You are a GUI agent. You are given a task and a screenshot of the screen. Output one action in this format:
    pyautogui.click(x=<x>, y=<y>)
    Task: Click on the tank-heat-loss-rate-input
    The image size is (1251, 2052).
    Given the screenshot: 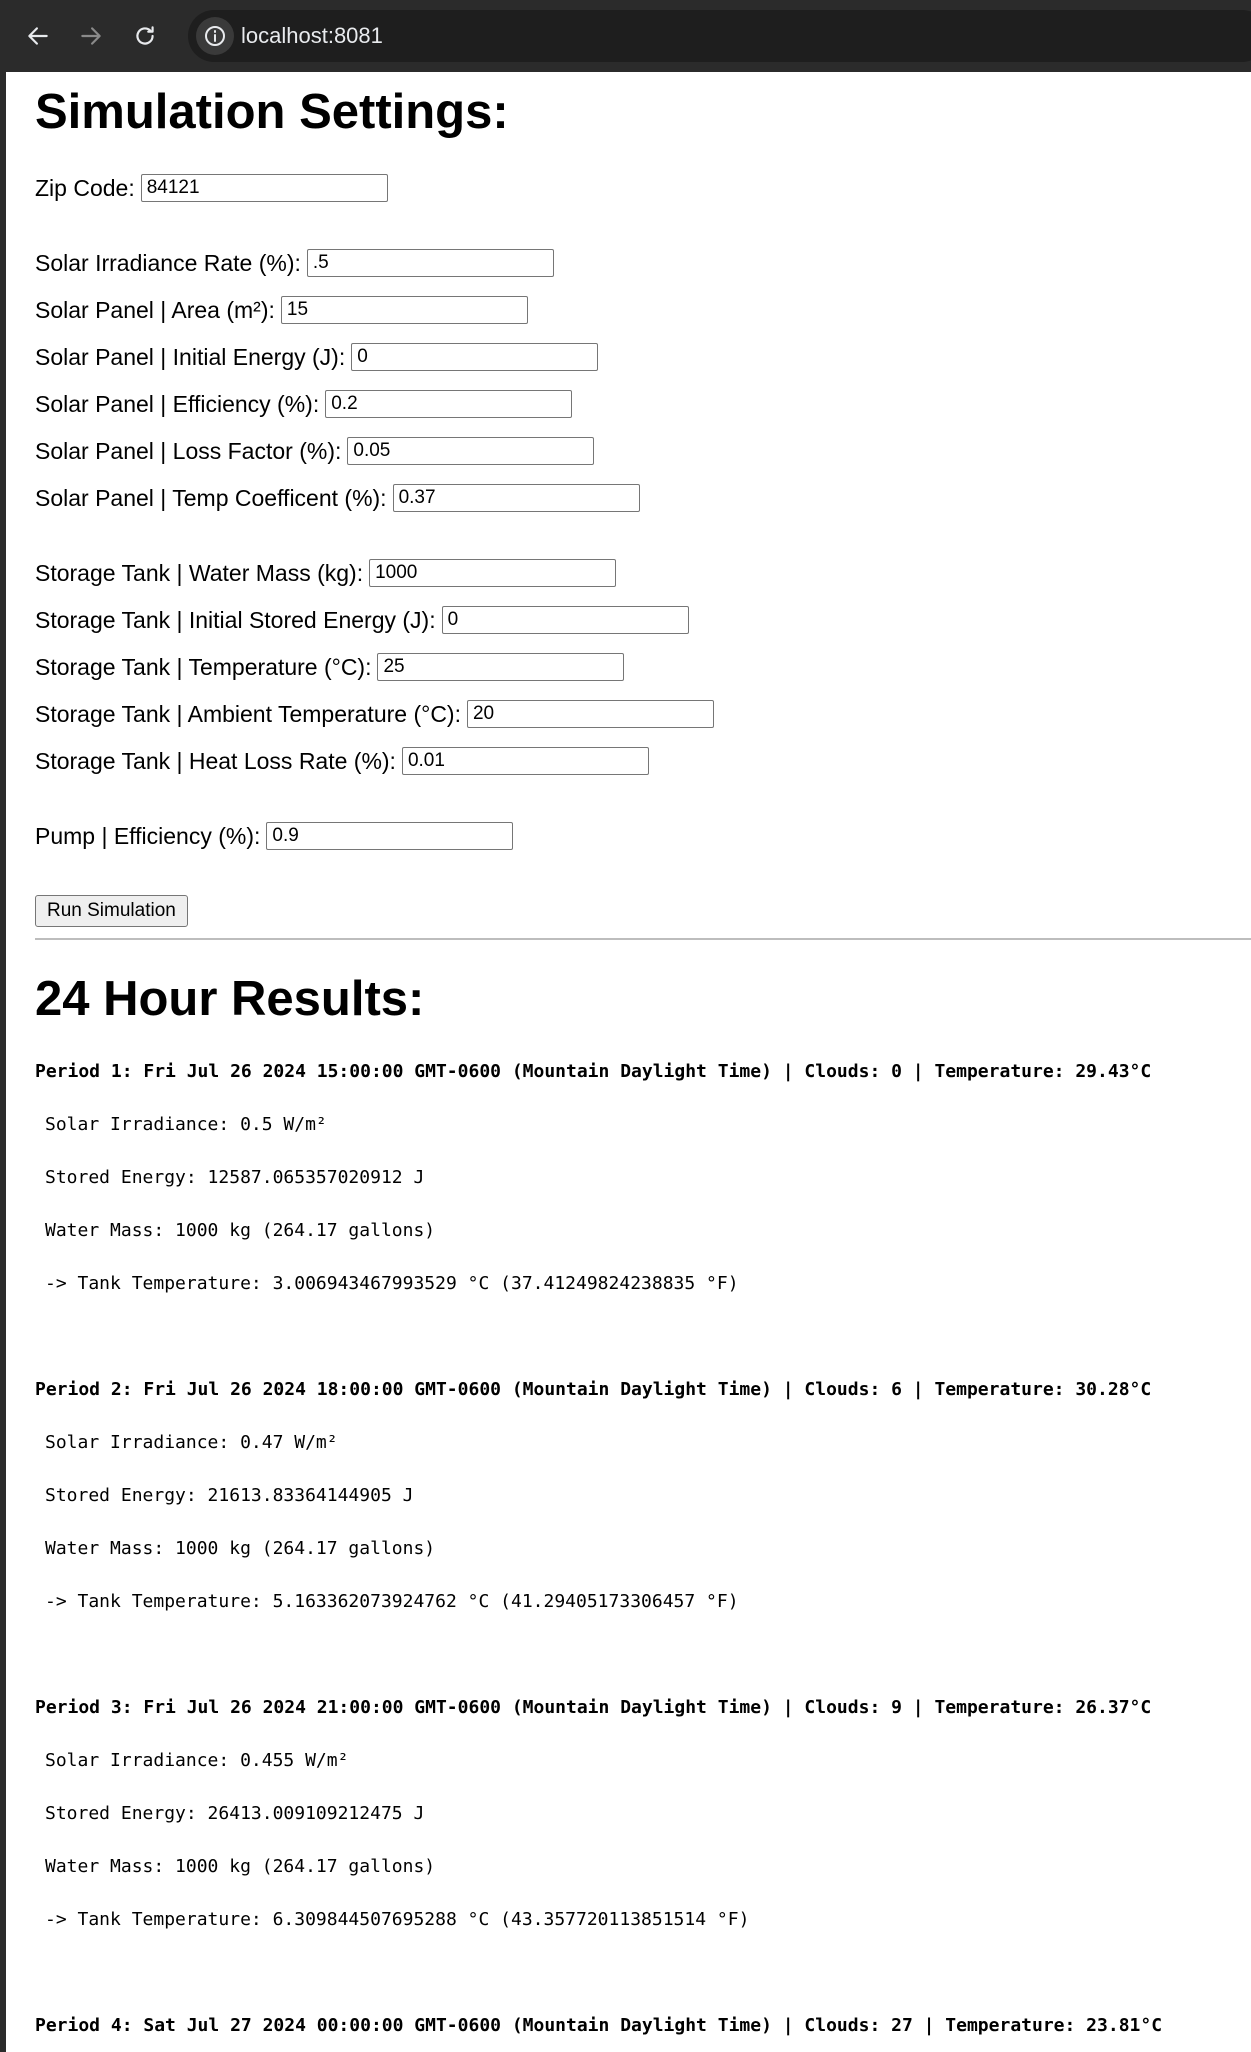 What is the action you would take?
    pyautogui.click(x=525, y=761)
    